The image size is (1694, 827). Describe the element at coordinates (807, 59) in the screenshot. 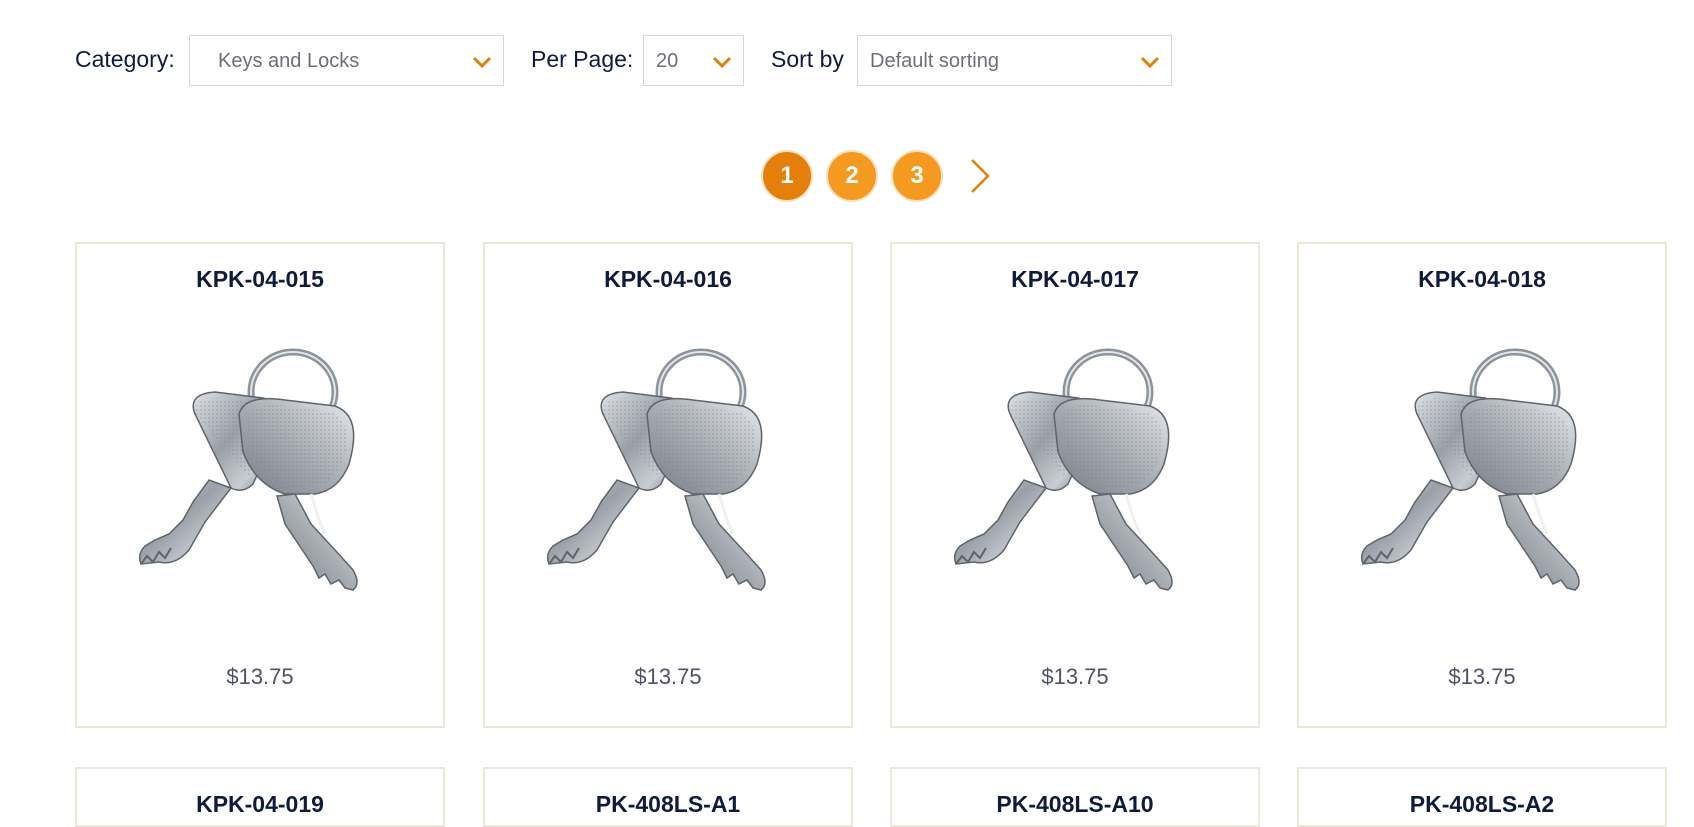

I see `sort-label: Sort by` at that location.